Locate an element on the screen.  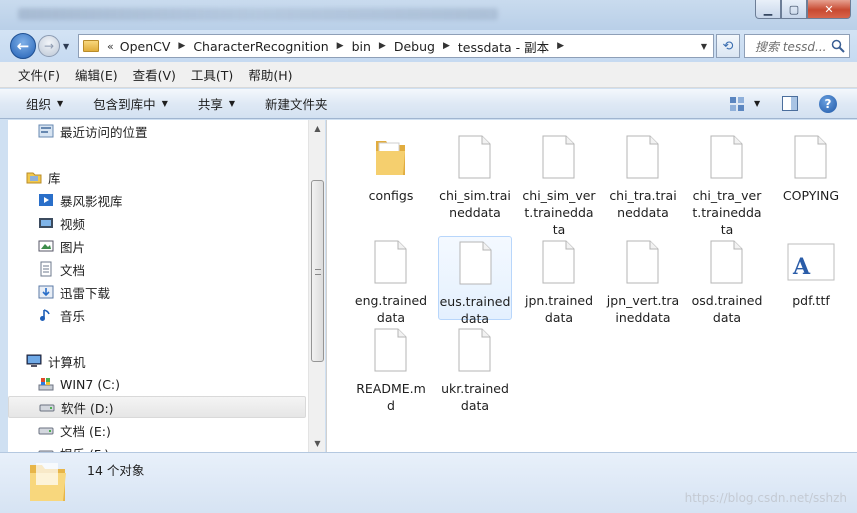
file-name: configs is located at coordinates (391, 195).